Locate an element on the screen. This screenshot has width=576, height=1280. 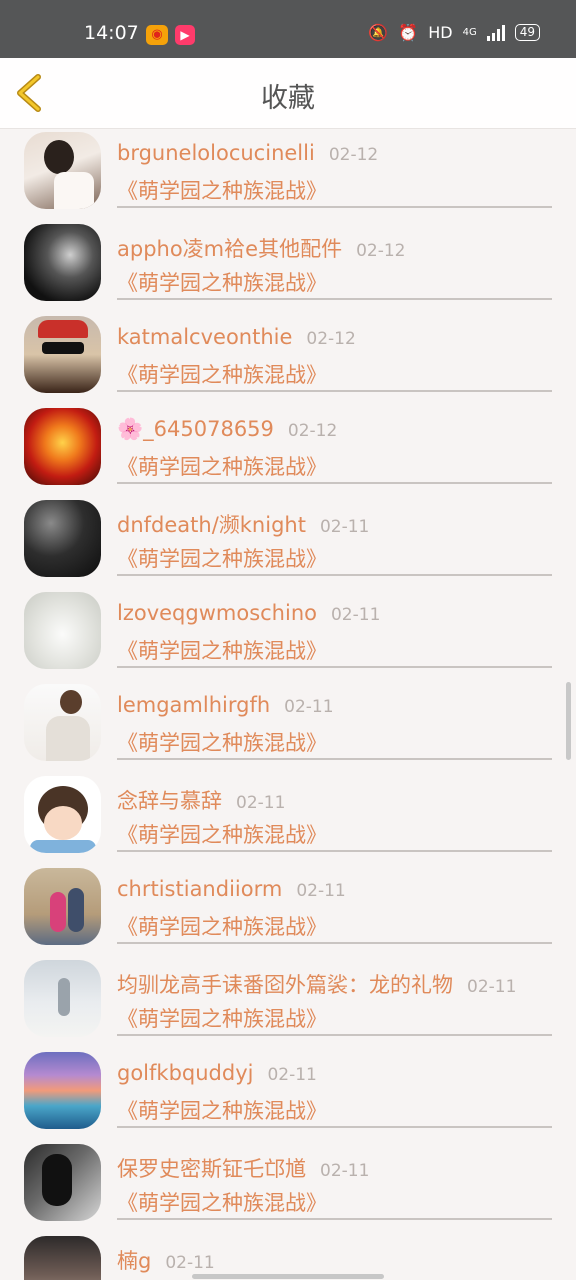
hd-label: HD is located at coordinates (440, 32).